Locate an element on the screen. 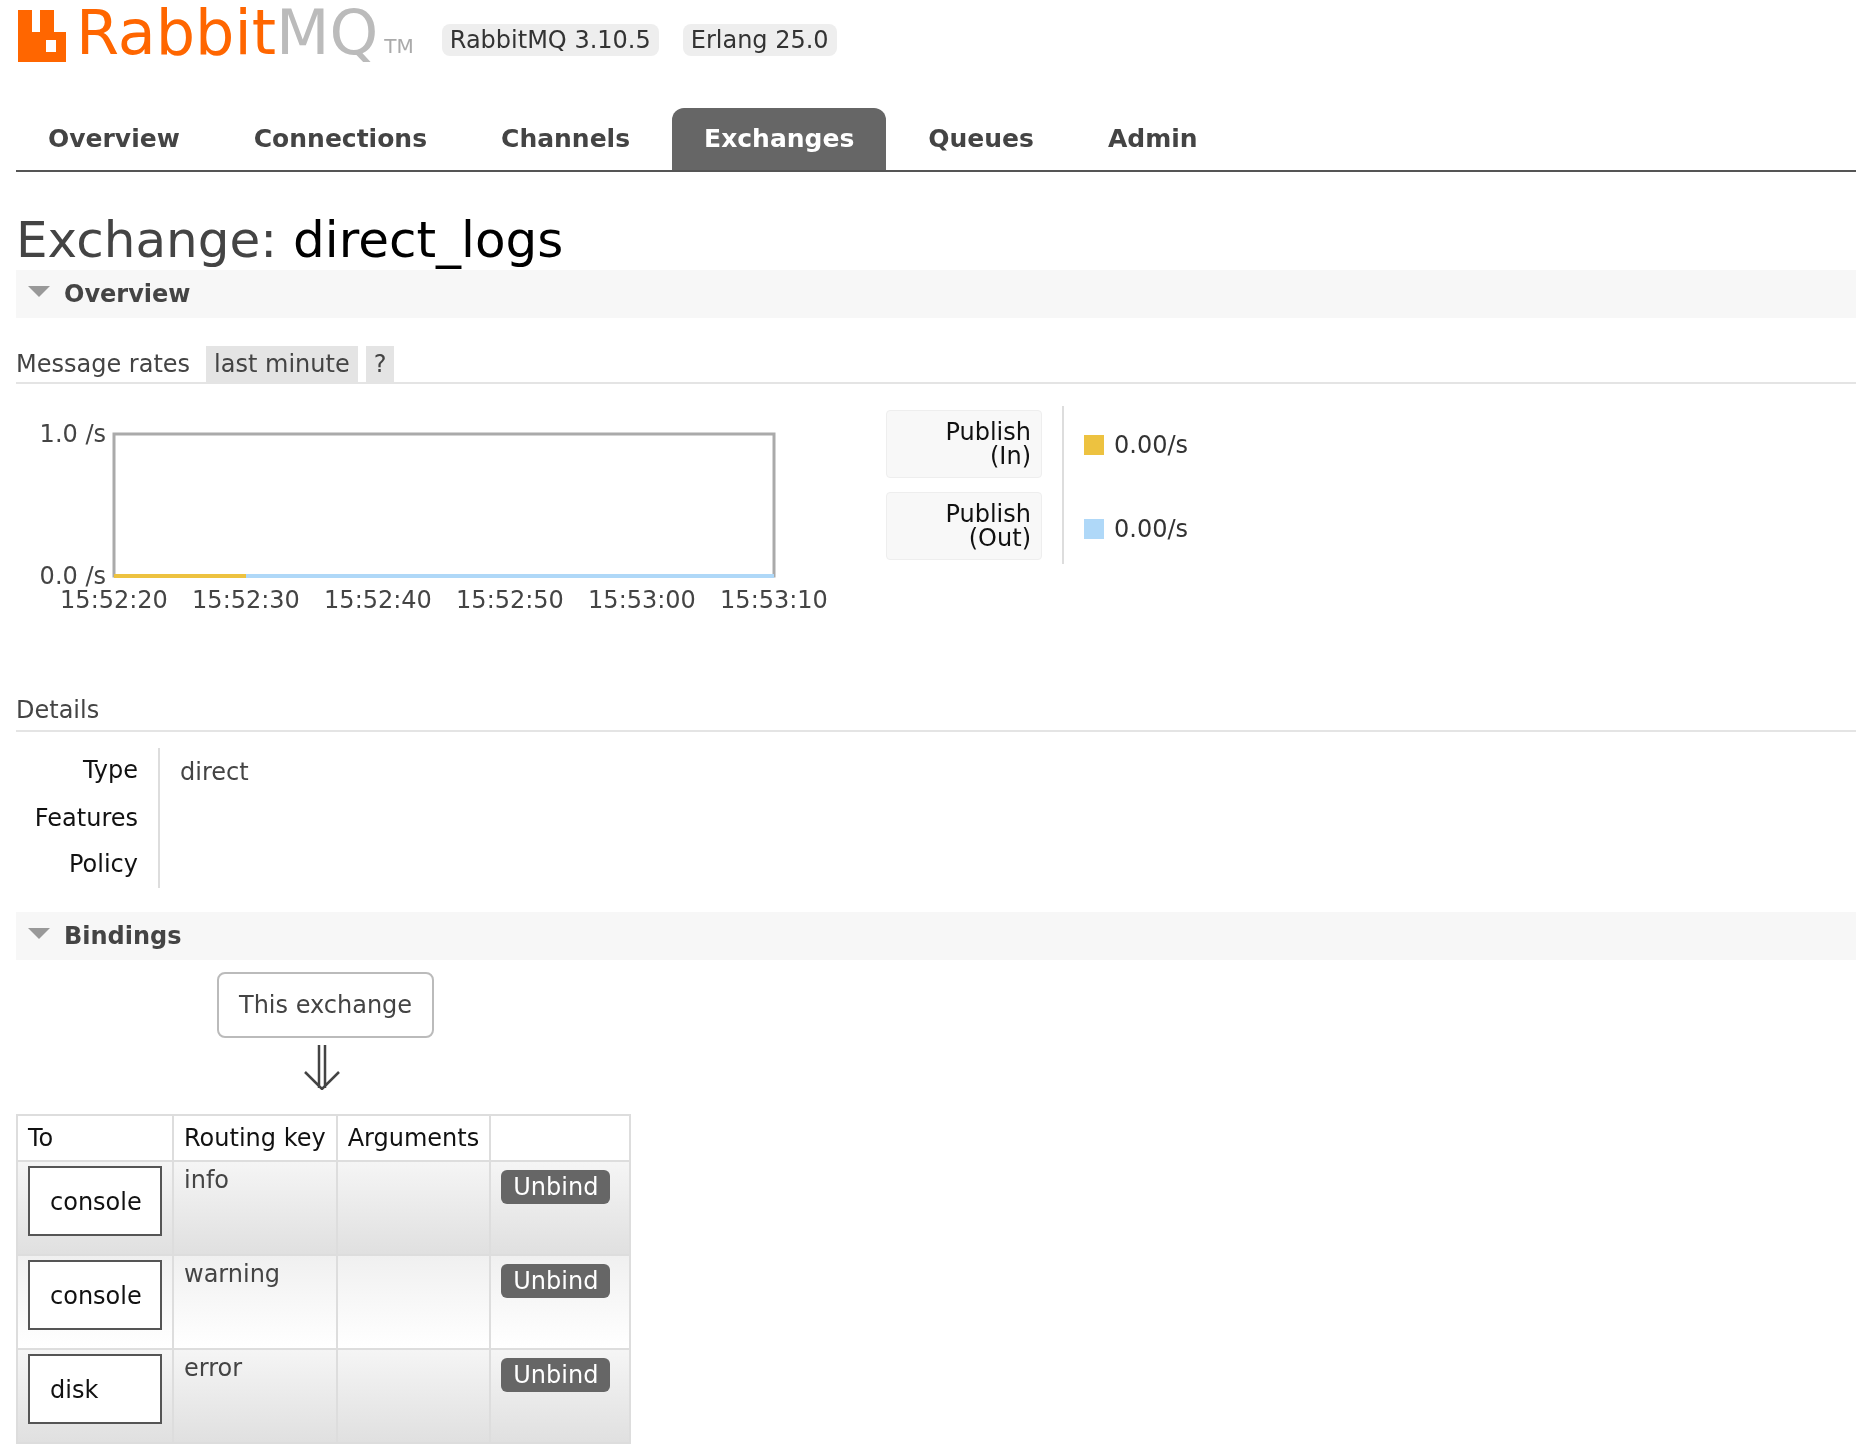 The image size is (1856, 1448). routing-key: warning is located at coordinates (232, 1274).